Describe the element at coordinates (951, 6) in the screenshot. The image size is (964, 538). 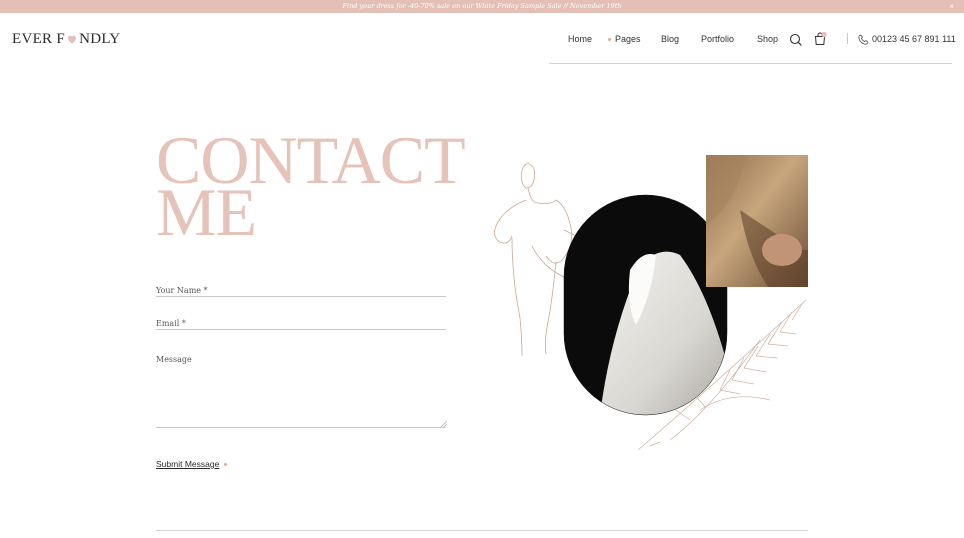
I see `close-icon: ×` at that location.